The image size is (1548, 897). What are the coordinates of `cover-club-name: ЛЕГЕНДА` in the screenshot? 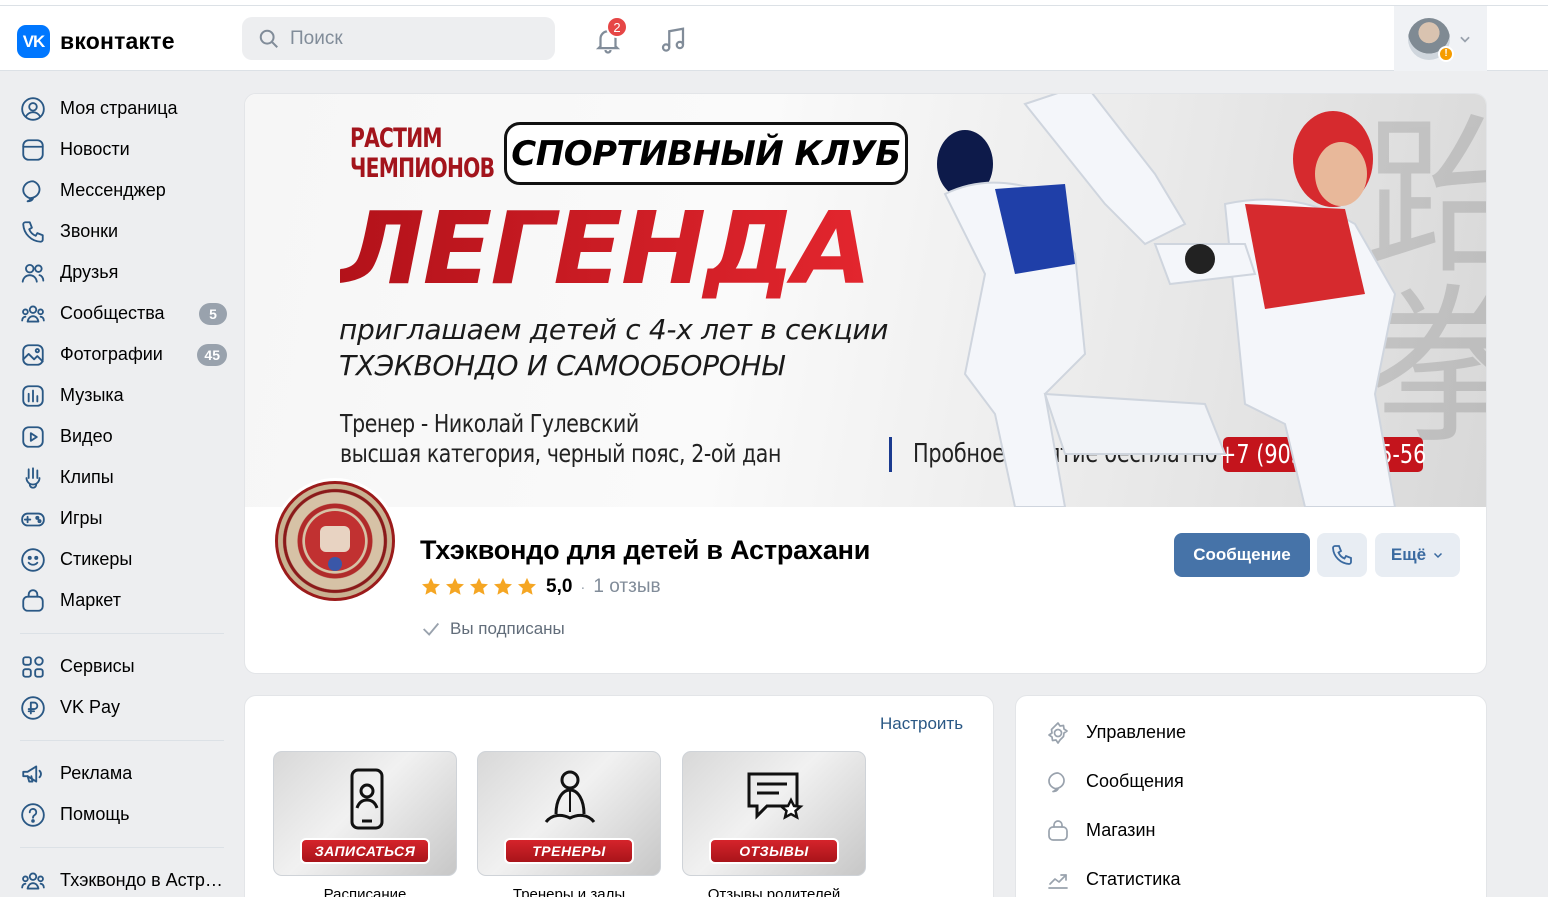 It's located at (606, 248).